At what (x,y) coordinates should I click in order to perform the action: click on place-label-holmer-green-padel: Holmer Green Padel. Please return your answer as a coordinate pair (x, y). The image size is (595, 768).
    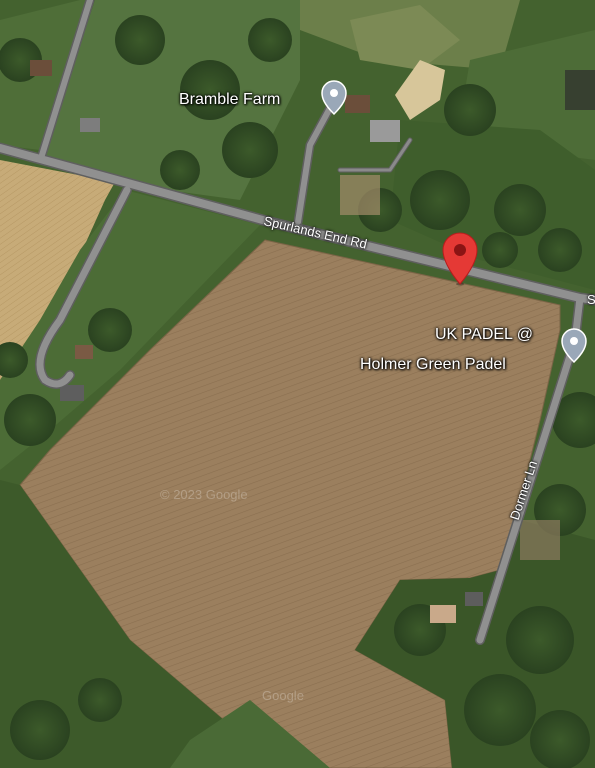
    Looking at the image, I should click on (433, 365).